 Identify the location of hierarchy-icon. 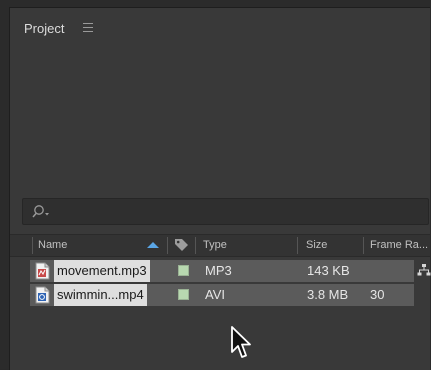
(424, 270).